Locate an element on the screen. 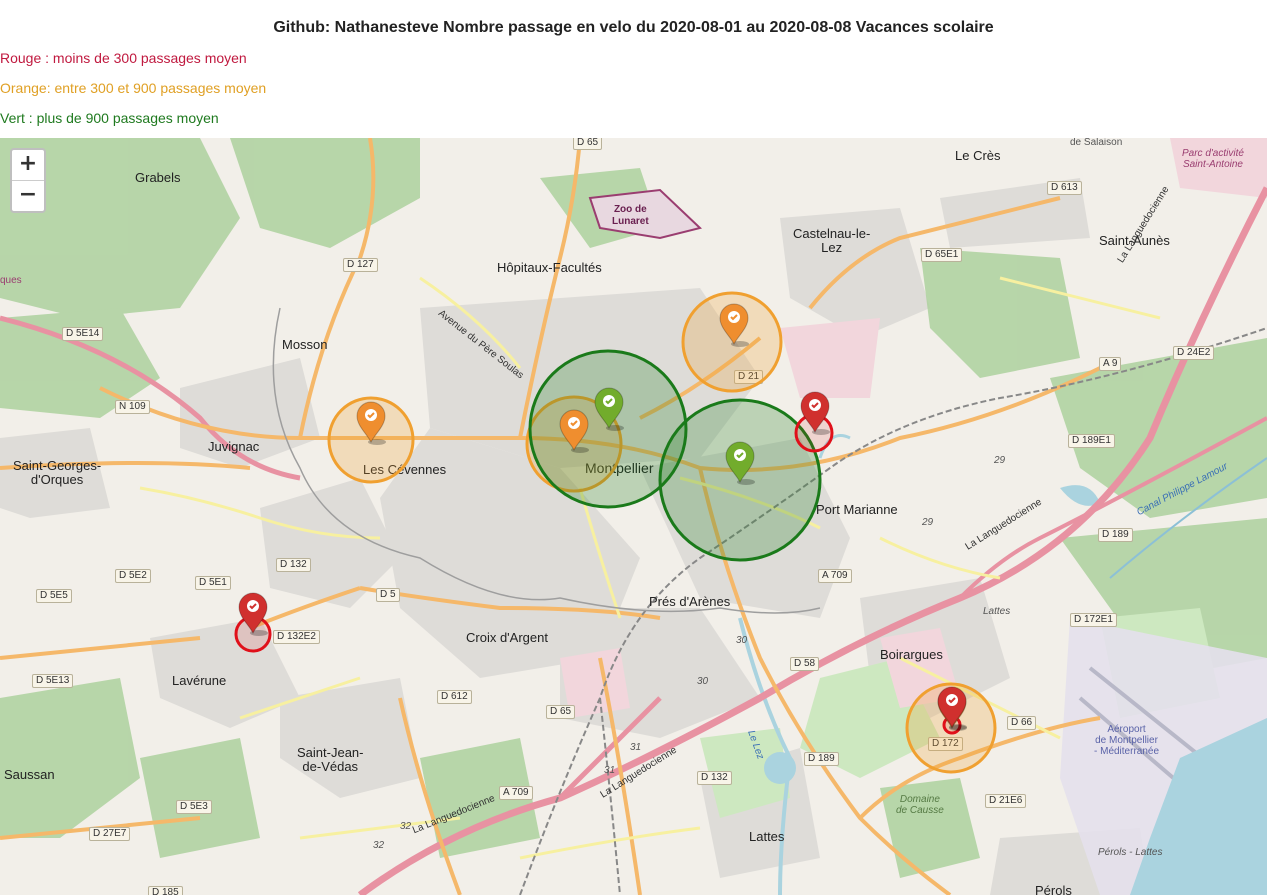  zoom-in-button: + is located at coordinates (28, 165).